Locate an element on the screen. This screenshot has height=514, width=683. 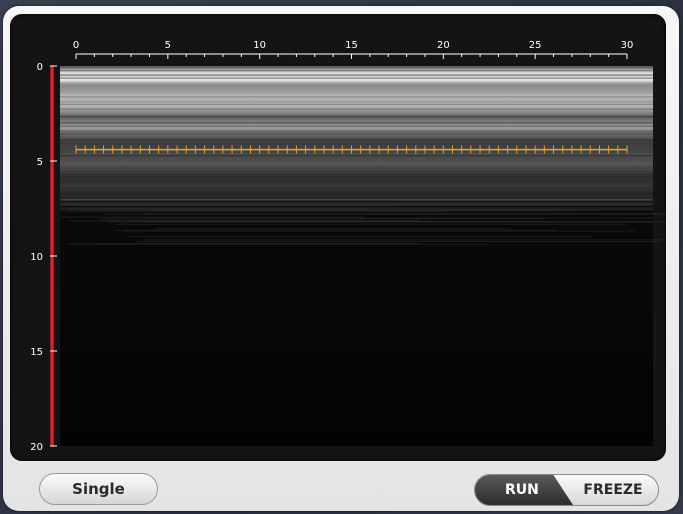
time-tick-label: 20 is located at coordinates (443, 45).